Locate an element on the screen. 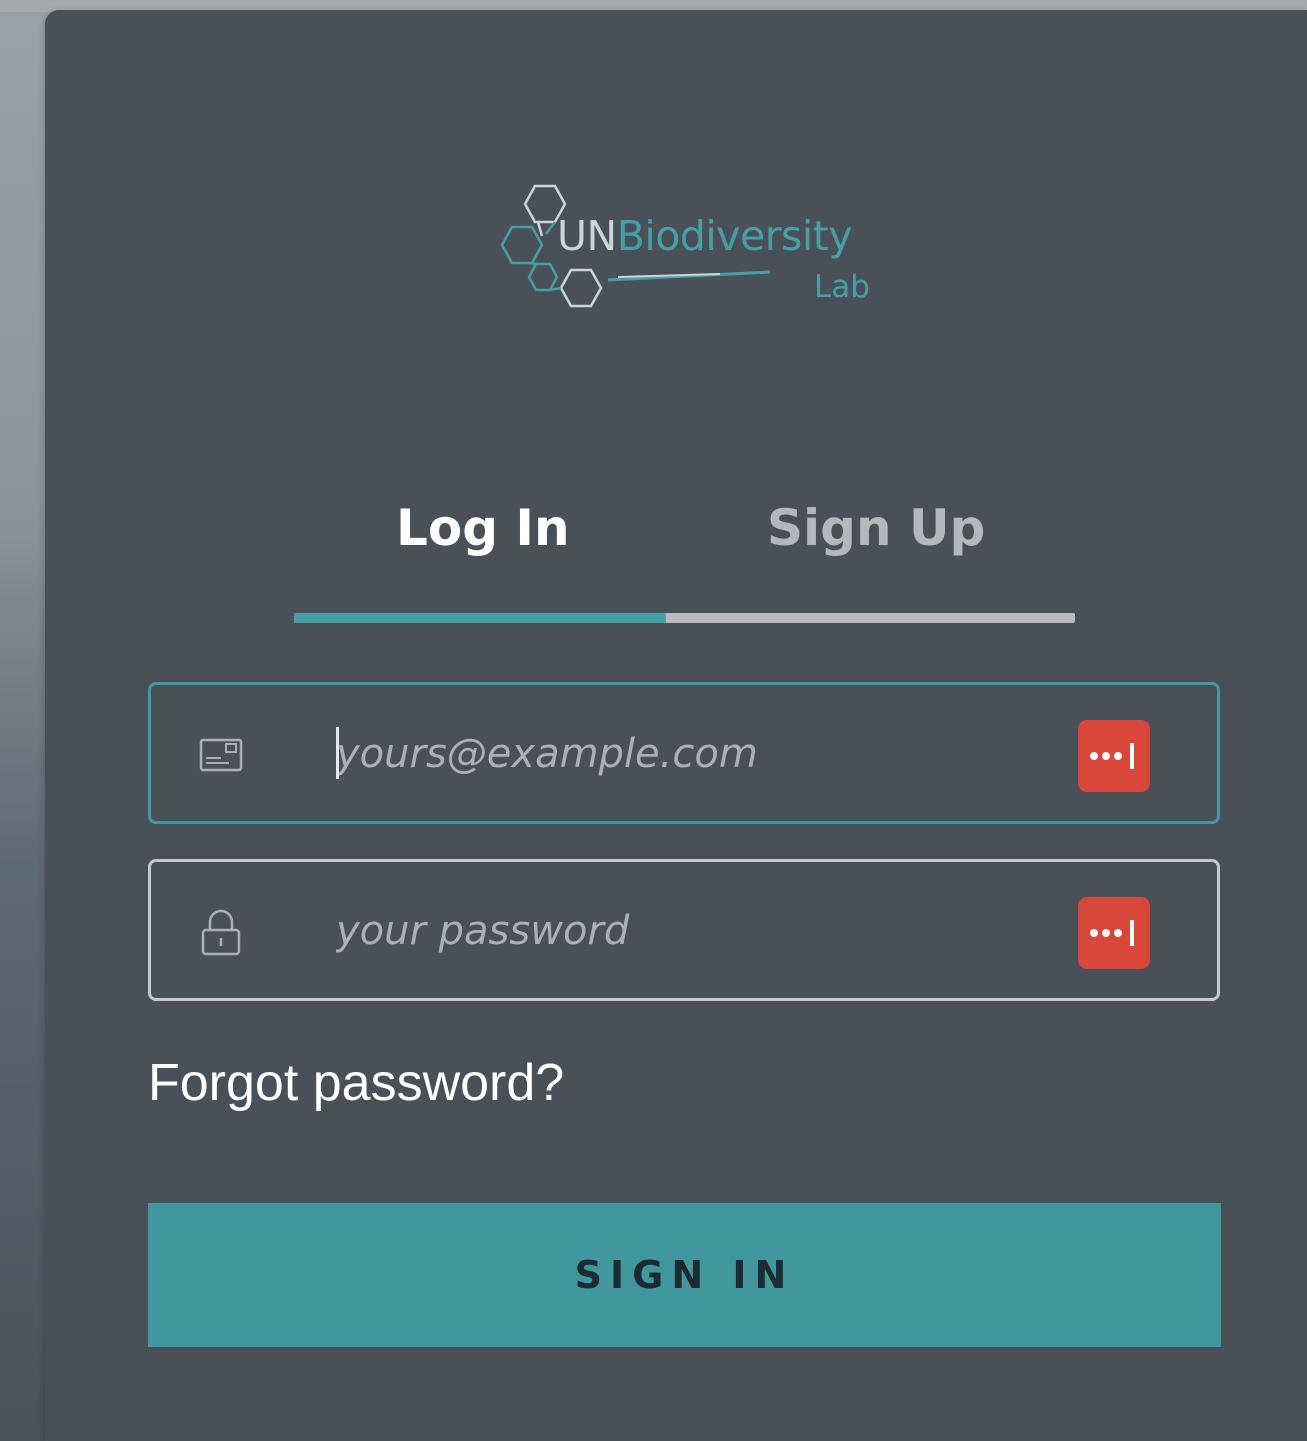 This screenshot has height=1441, width=1307. sign-in-label: SIGN IN is located at coordinates (684, 1275).